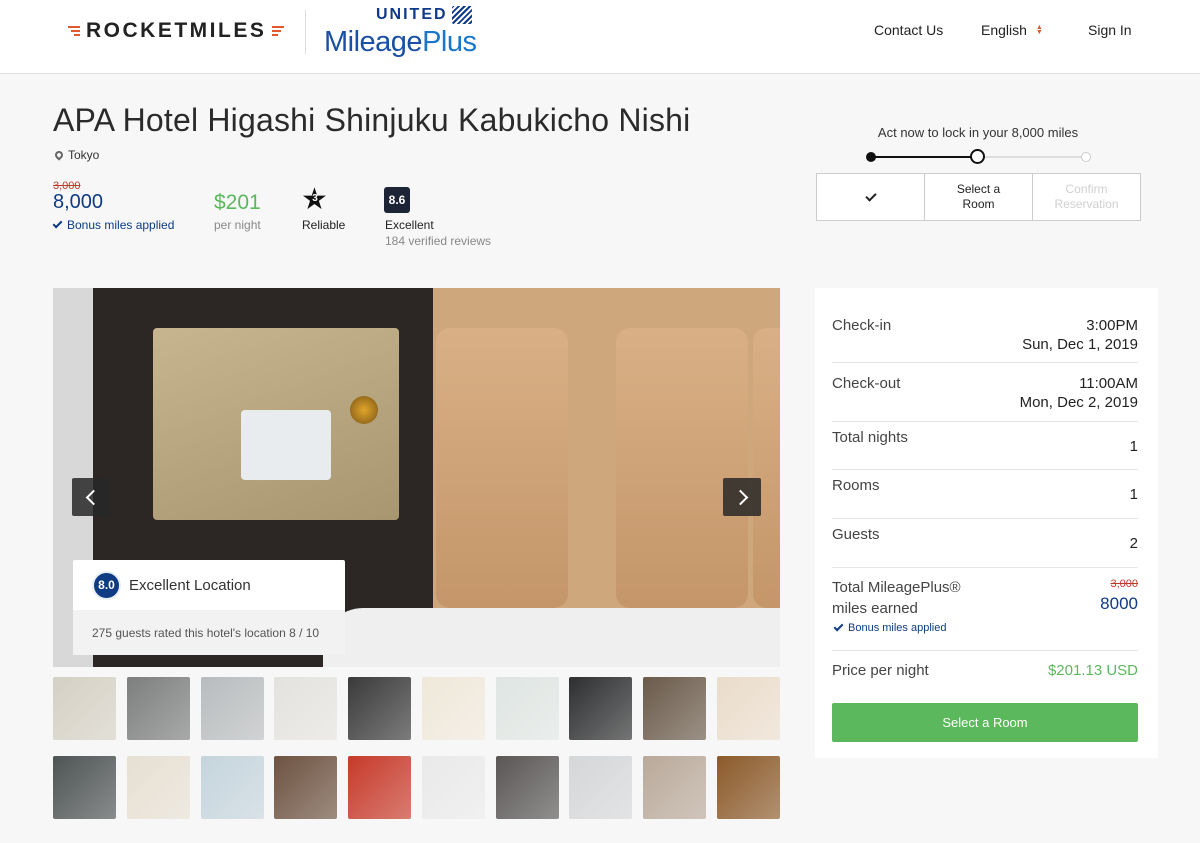 Image resolution: width=1200 pixels, height=843 pixels. What do you see at coordinates (190, 585) in the screenshot?
I see `location-rating-title: Excellent Location` at bounding box center [190, 585].